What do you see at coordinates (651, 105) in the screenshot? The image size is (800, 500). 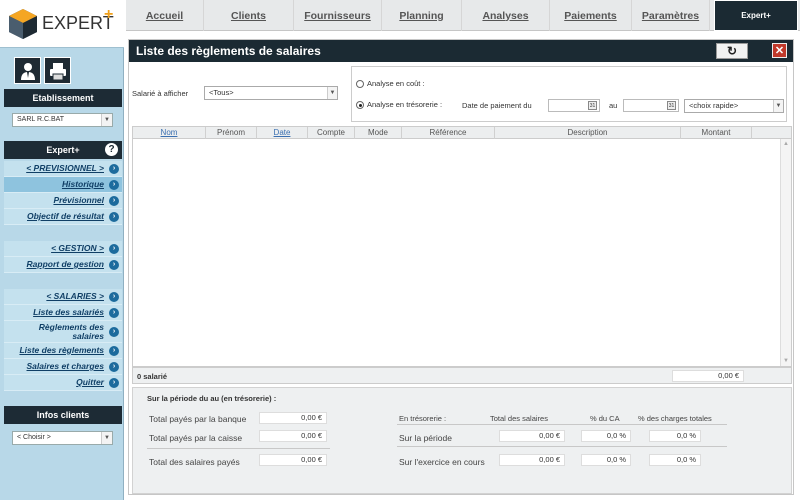 I see `date-to-input: 31` at bounding box center [651, 105].